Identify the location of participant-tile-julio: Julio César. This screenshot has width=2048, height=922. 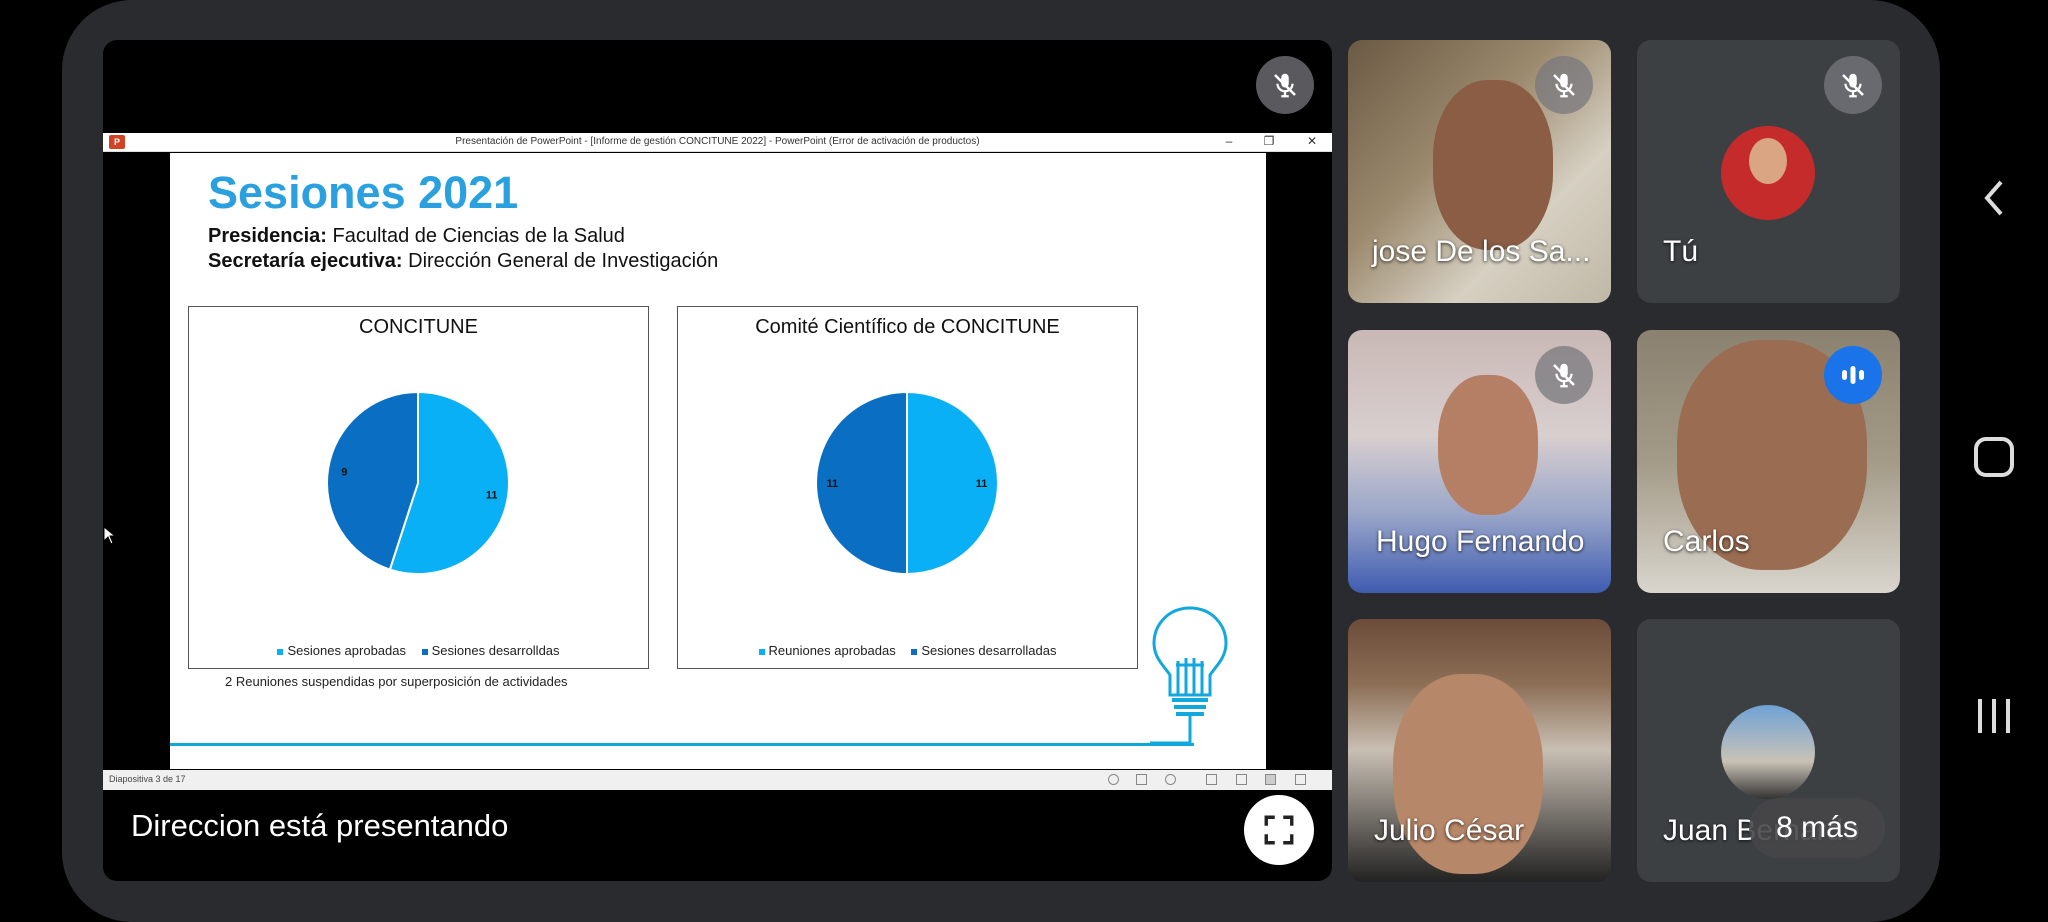
(1479, 750).